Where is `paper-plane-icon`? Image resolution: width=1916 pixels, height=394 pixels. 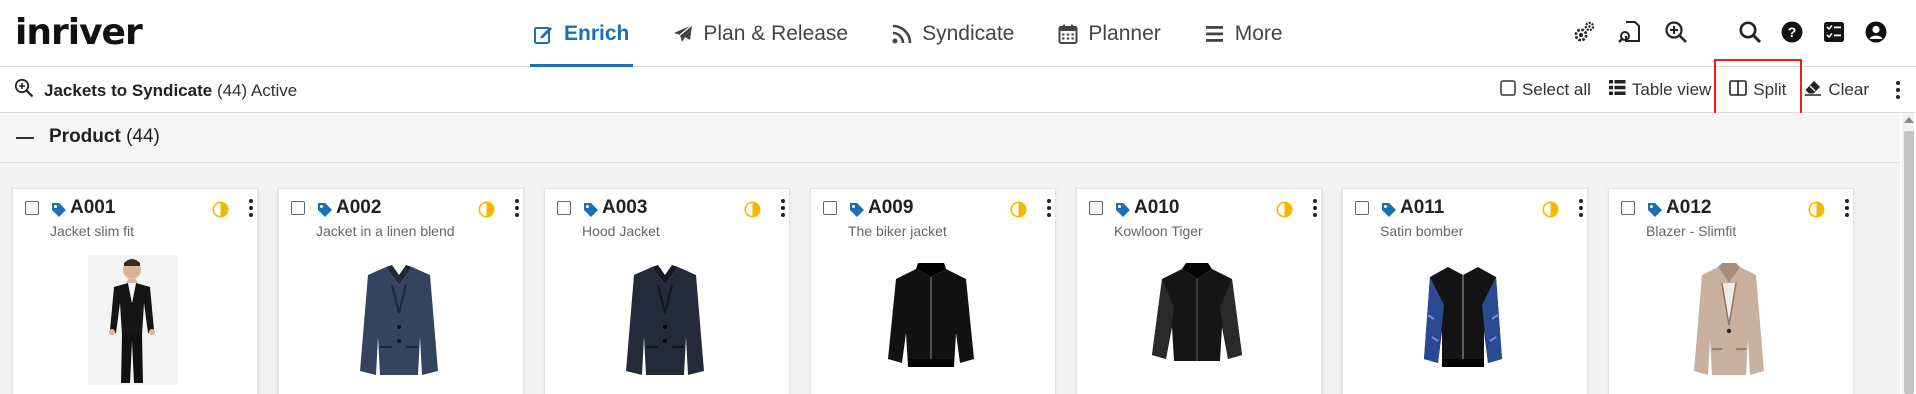
paper-plane-icon is located at coordinates (683, 34).